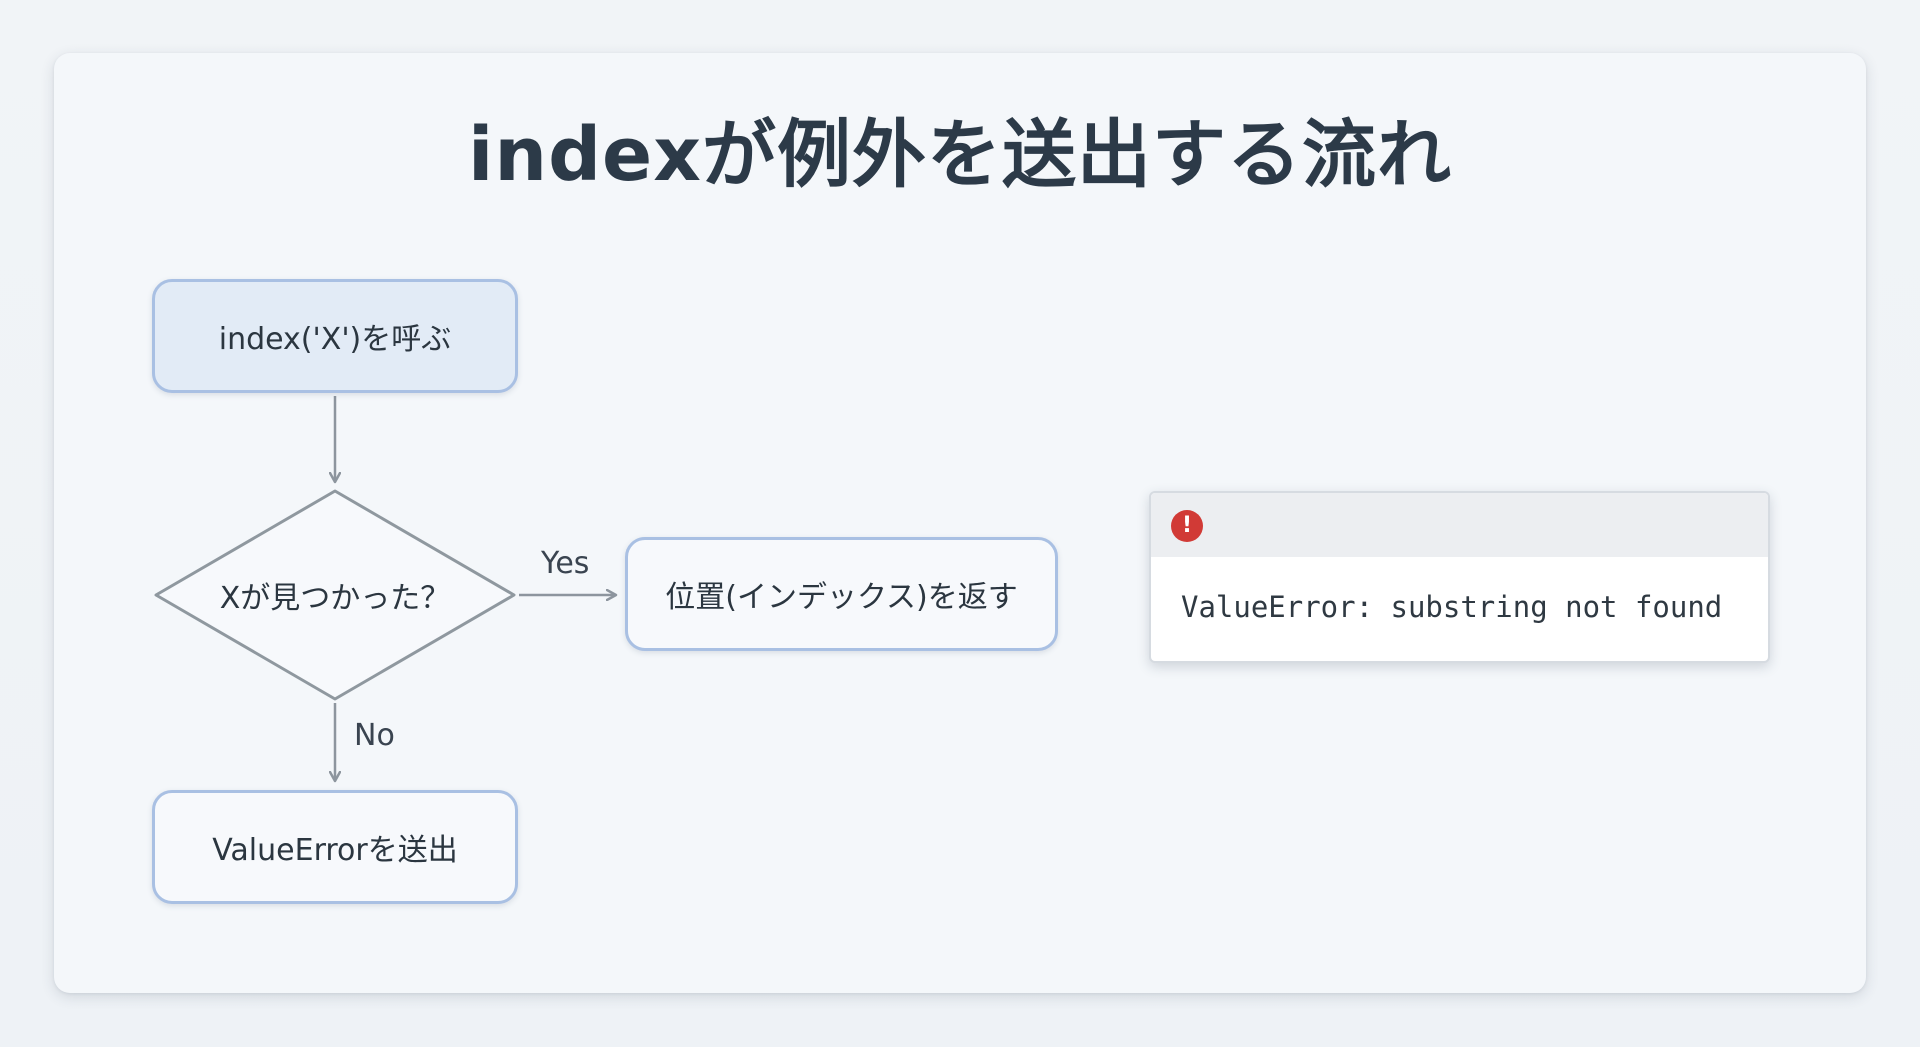 This screenshot has height=1047, width=1920. What do you see at coordinates (335, 336) in the screenshot?
I see `flow-node-start: index('X')を呼ぶ` at bounding box center [335, 336].